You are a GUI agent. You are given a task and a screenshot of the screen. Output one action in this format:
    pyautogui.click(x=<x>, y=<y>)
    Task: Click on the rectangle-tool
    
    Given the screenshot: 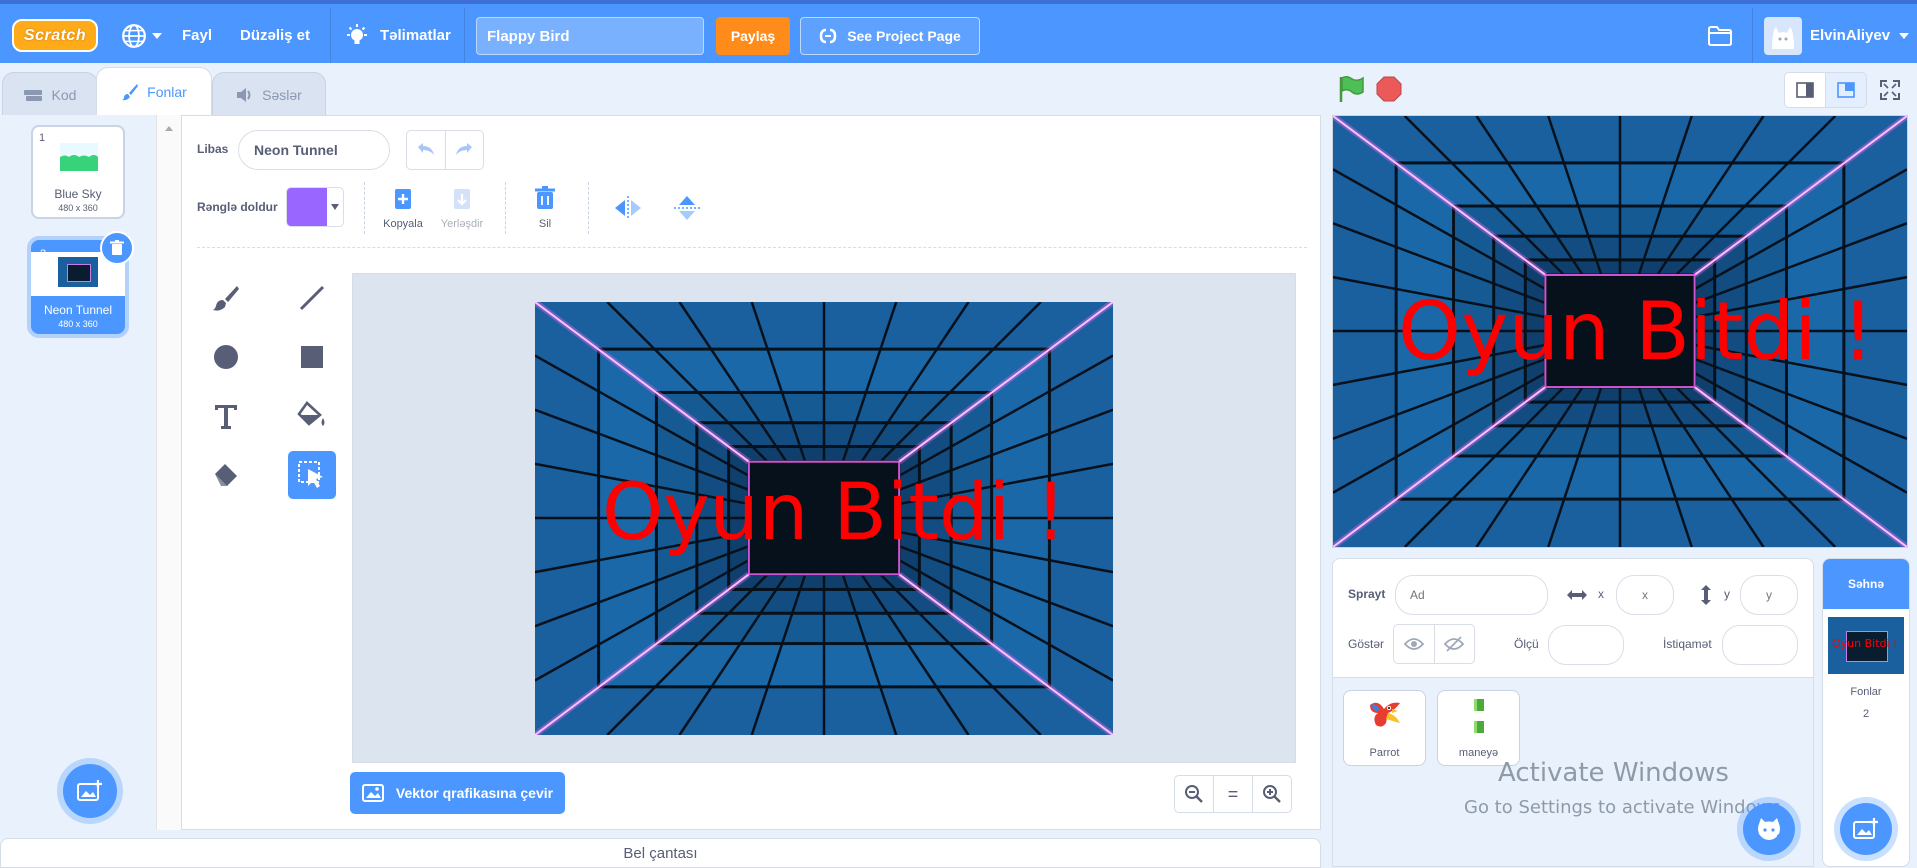 What is the action you would take?
    pyautogui.click(x=312, y=357)
    